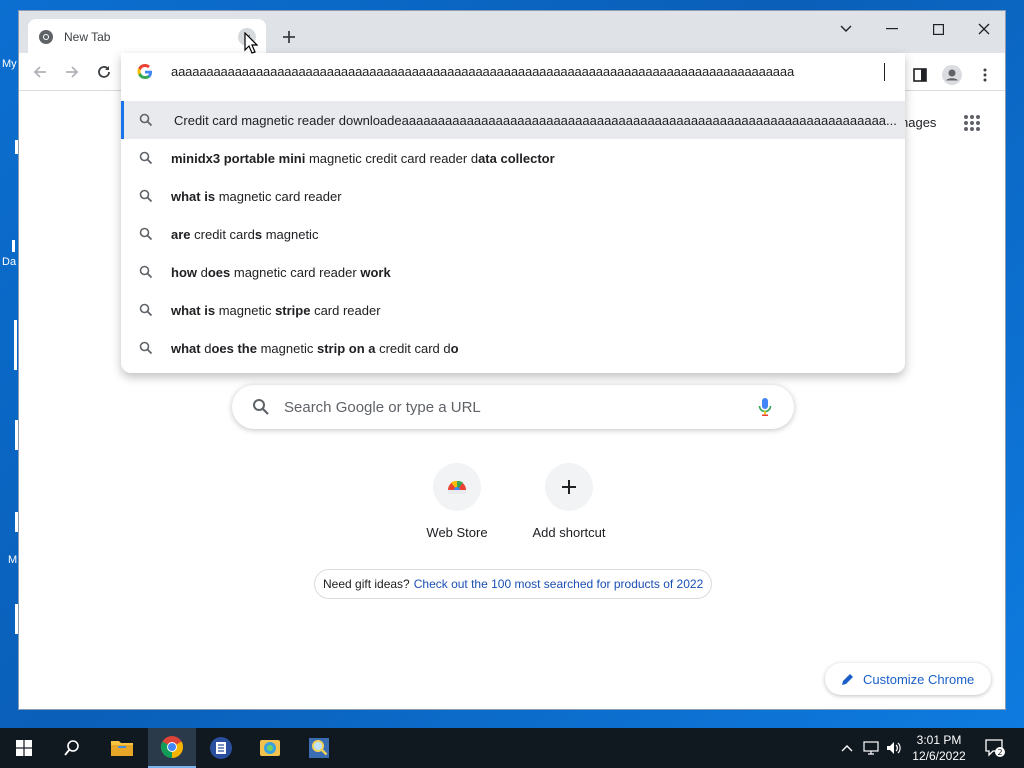  Describe the element at coordinates (569, 511) in the screenshot. I see `add-shortcut-button: Add shortcut` at that location.